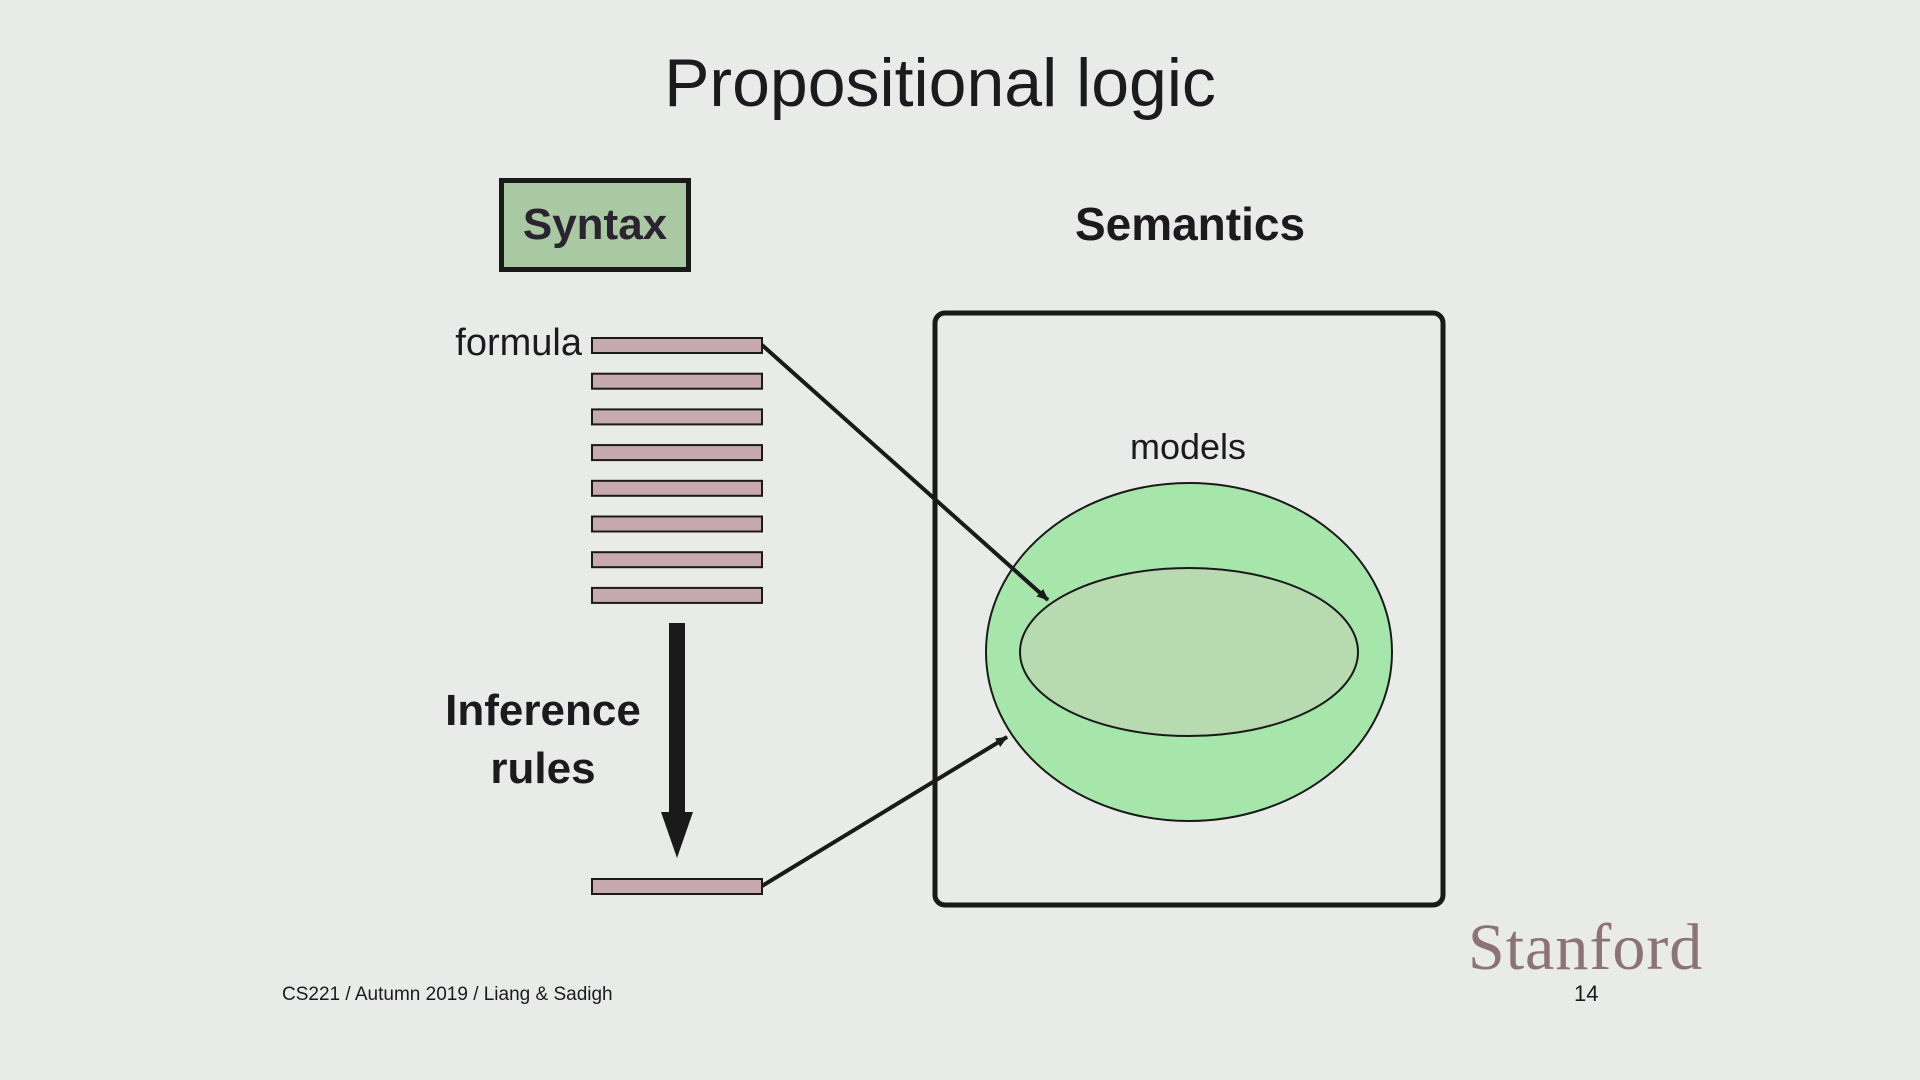  I want to click on formula-models-ellipse, so click(1189, 652).